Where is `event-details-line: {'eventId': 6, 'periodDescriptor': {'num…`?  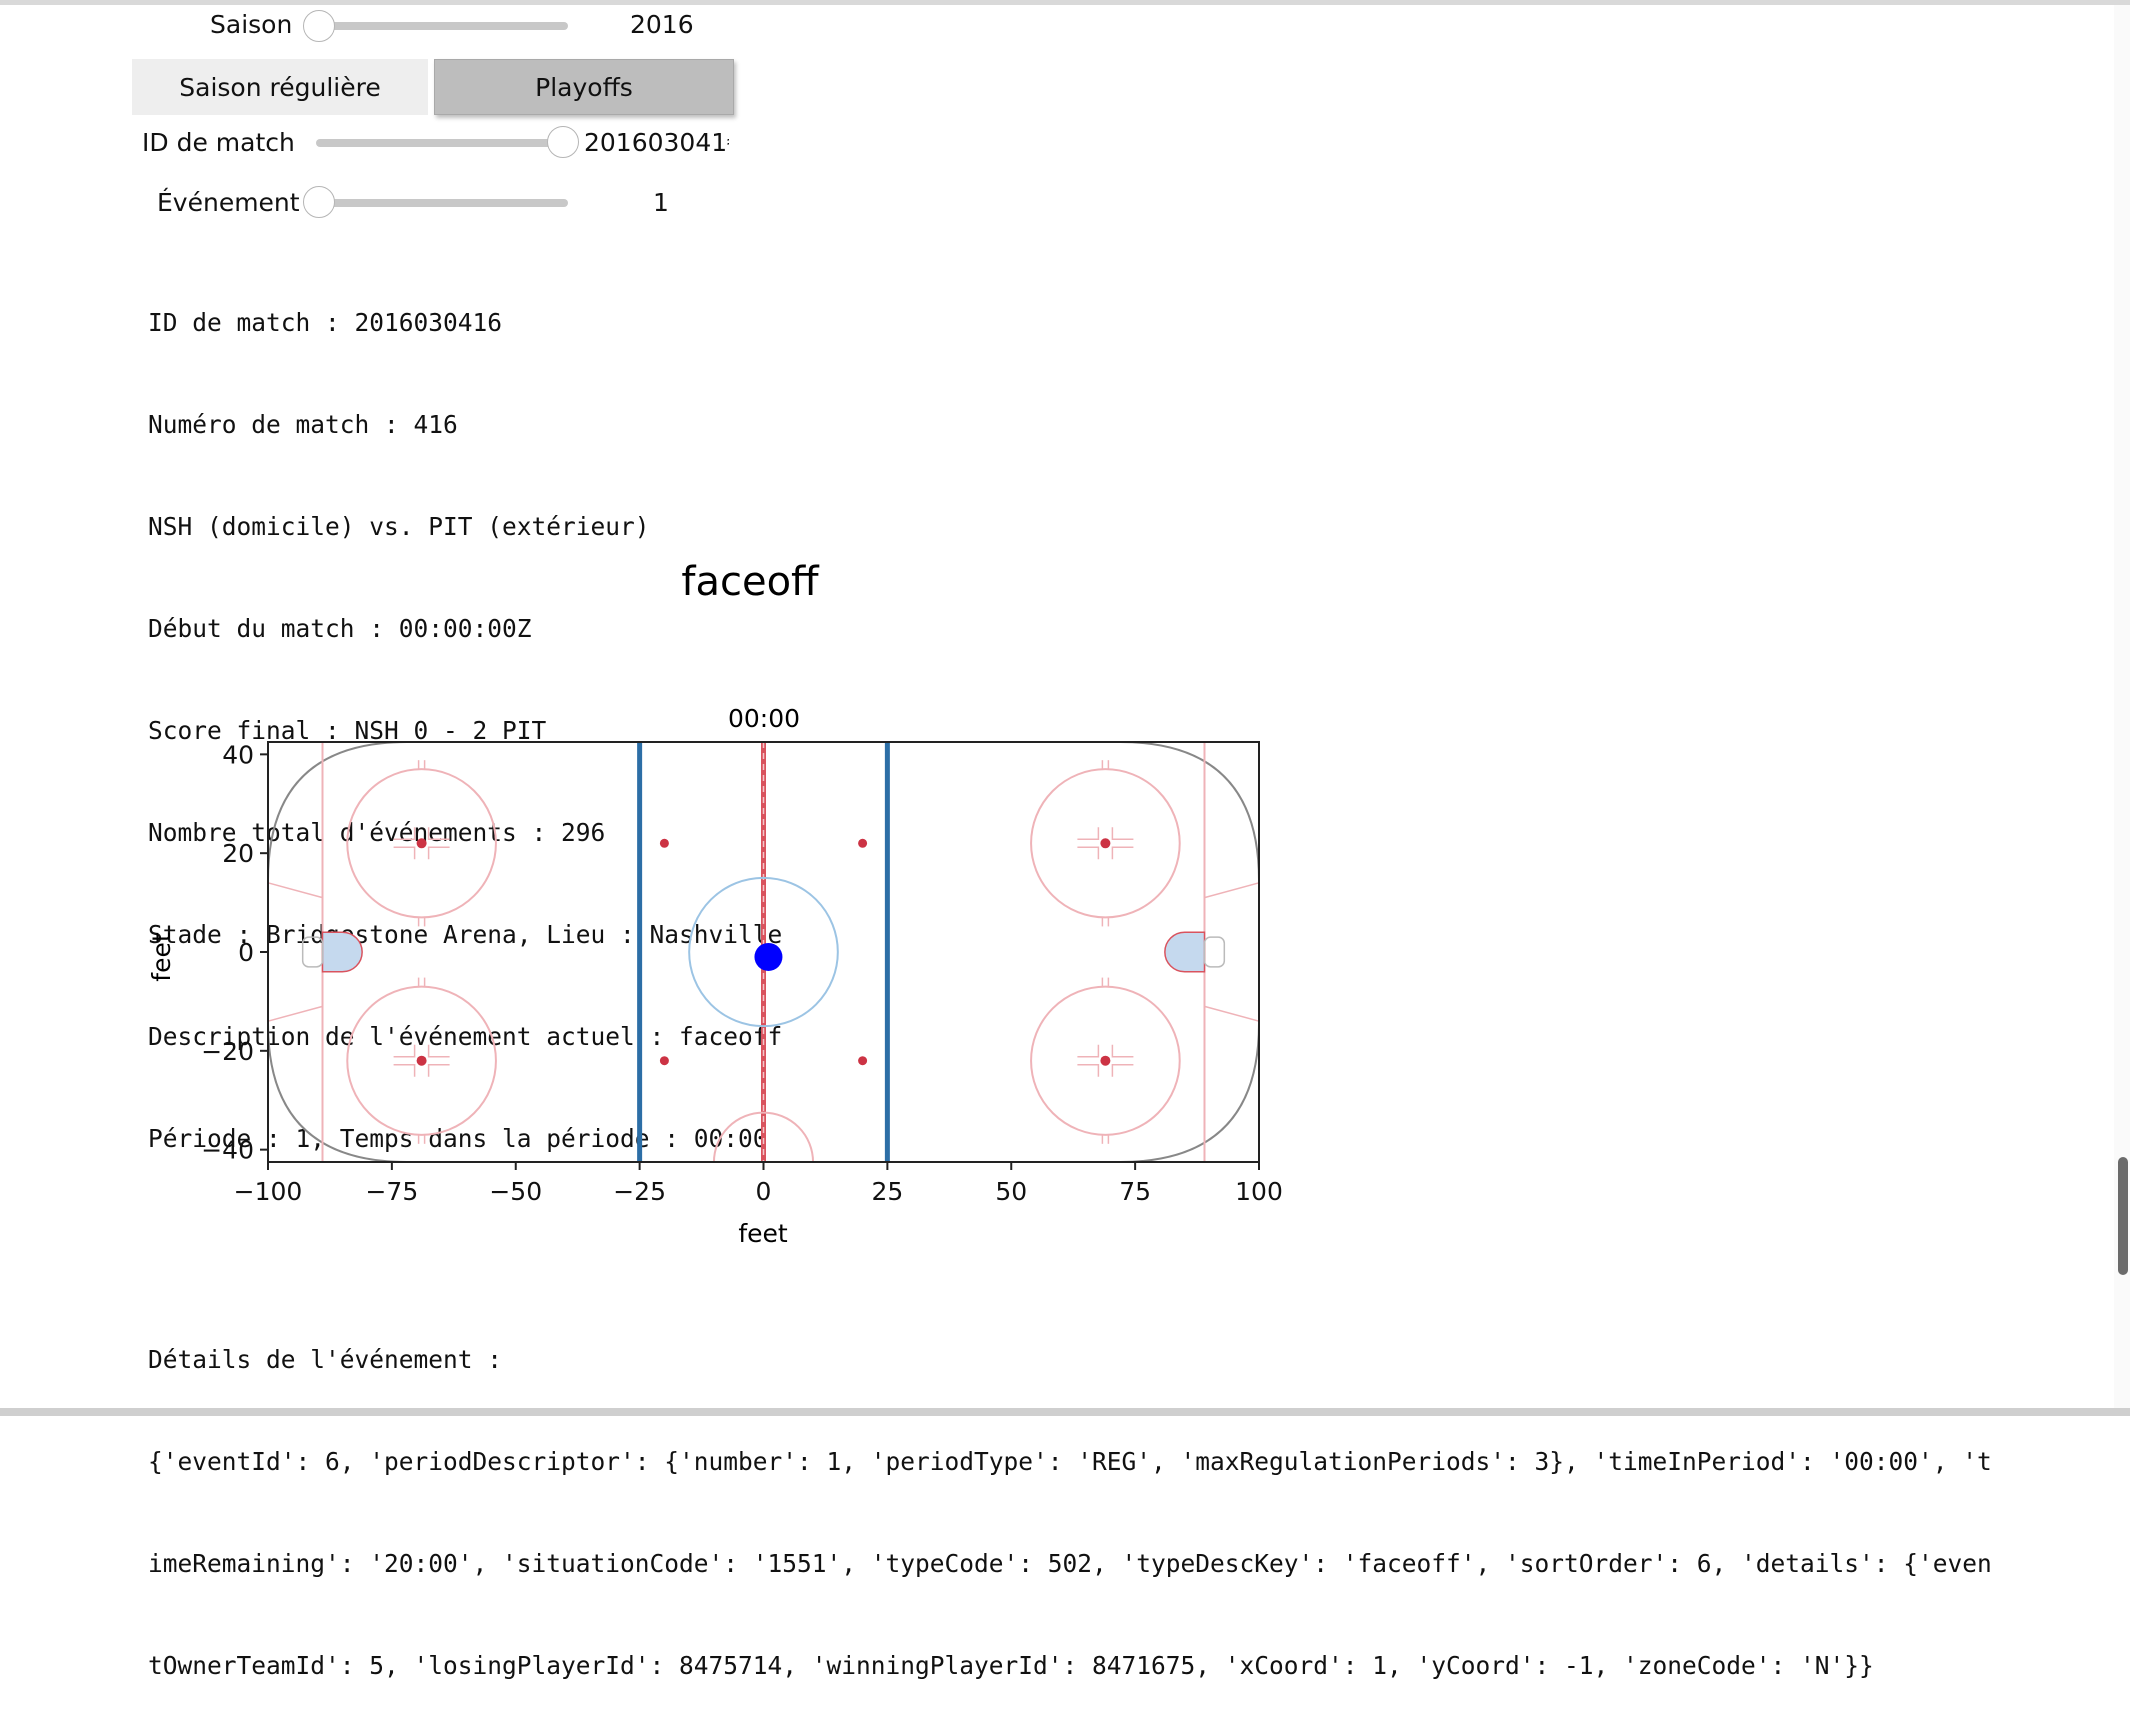
event-details-line: {'eventId': 6, 'periodDescriptor': {'num… is located at coordinates (1070, 1461).